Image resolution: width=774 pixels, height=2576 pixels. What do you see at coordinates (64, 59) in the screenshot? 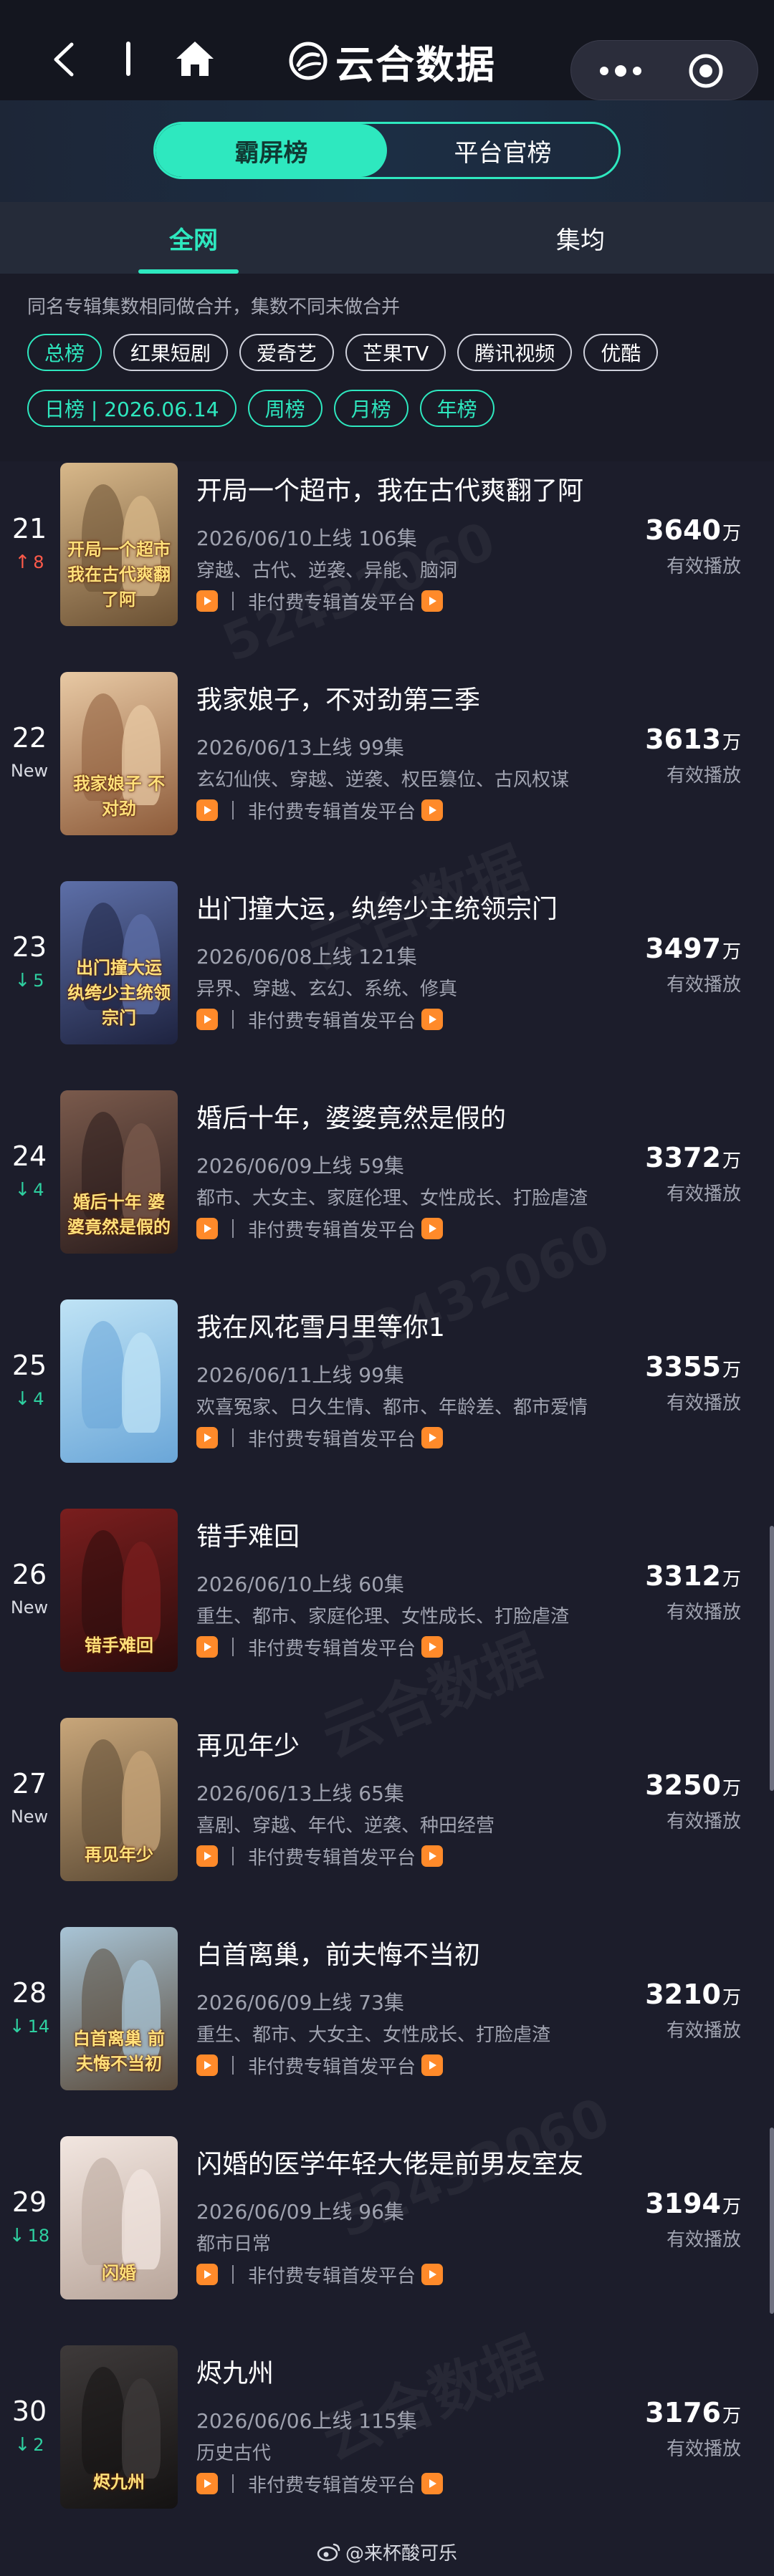
I see `back-icon` at bounding box center [64, 59].